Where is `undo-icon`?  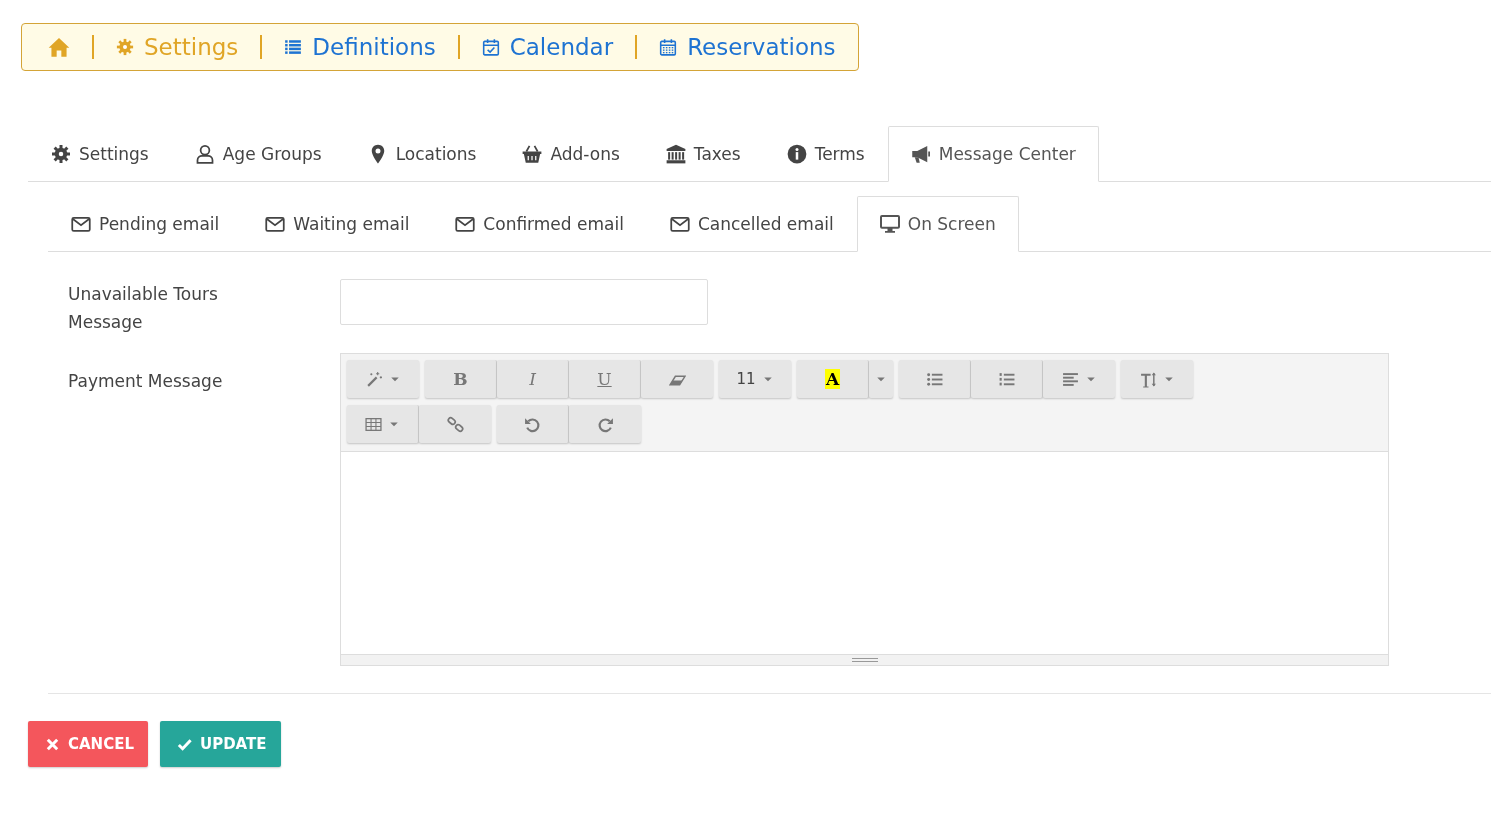
undo-icon is located at coordinates (532, 424).